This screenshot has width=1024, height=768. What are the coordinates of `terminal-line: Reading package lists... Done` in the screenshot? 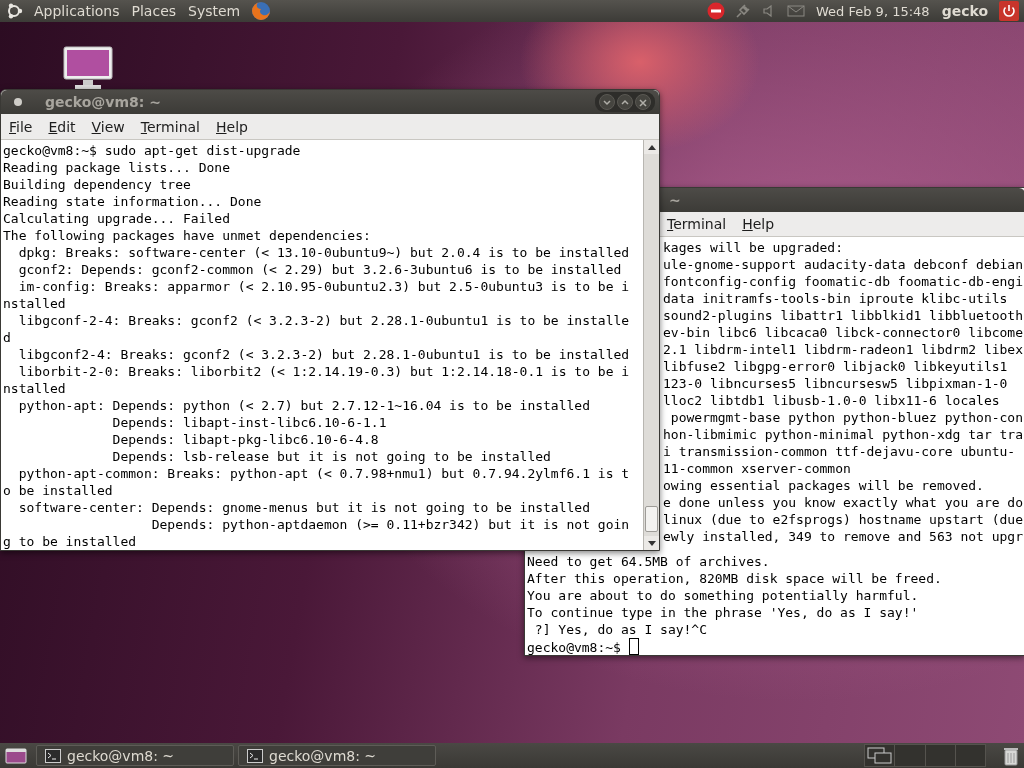 It's located at (117, 167).